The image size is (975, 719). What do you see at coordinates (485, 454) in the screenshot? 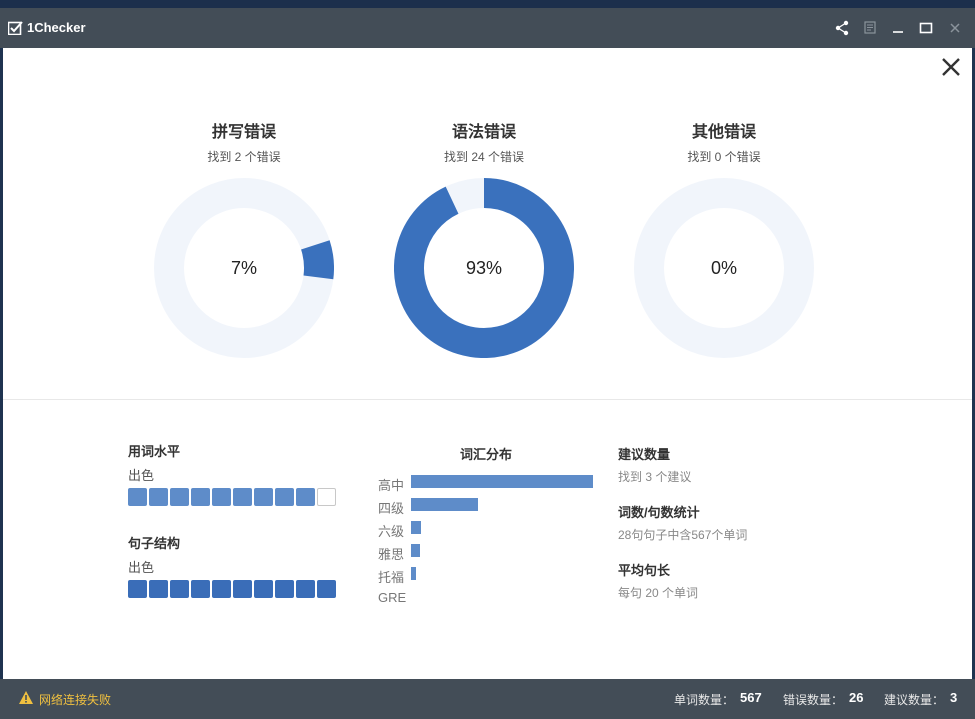
I see `vocab-distribution-title: 词汇分布` at bounding box center [485, 454].